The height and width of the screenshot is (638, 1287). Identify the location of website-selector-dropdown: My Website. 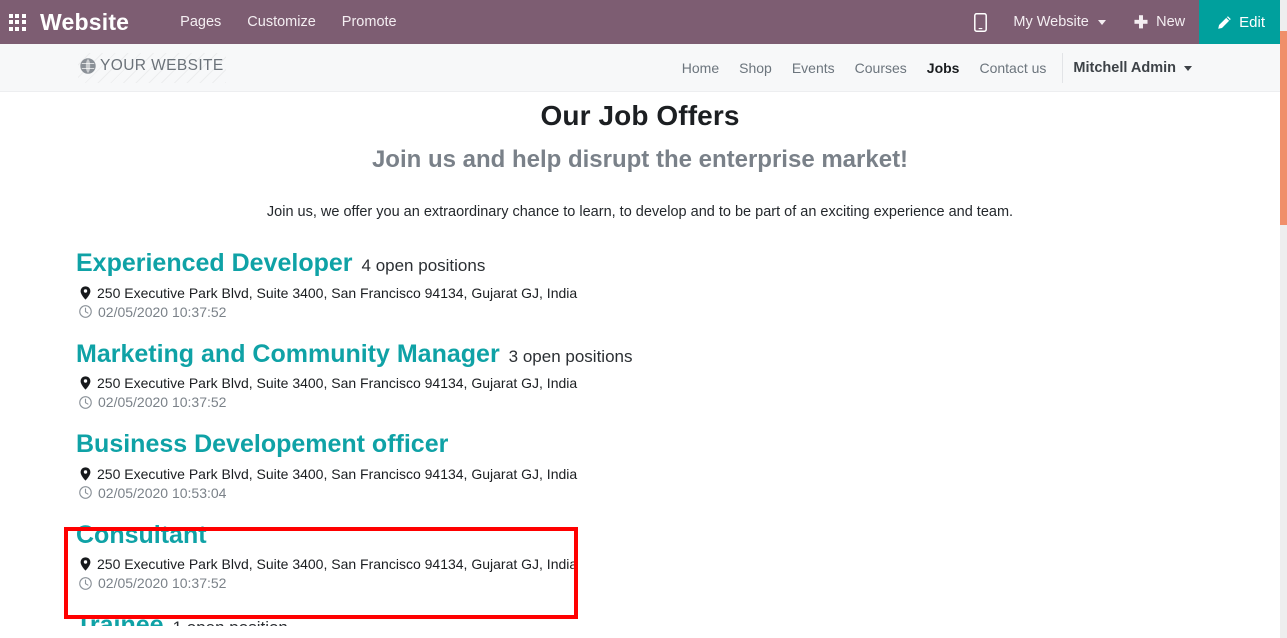
(1059, 22).